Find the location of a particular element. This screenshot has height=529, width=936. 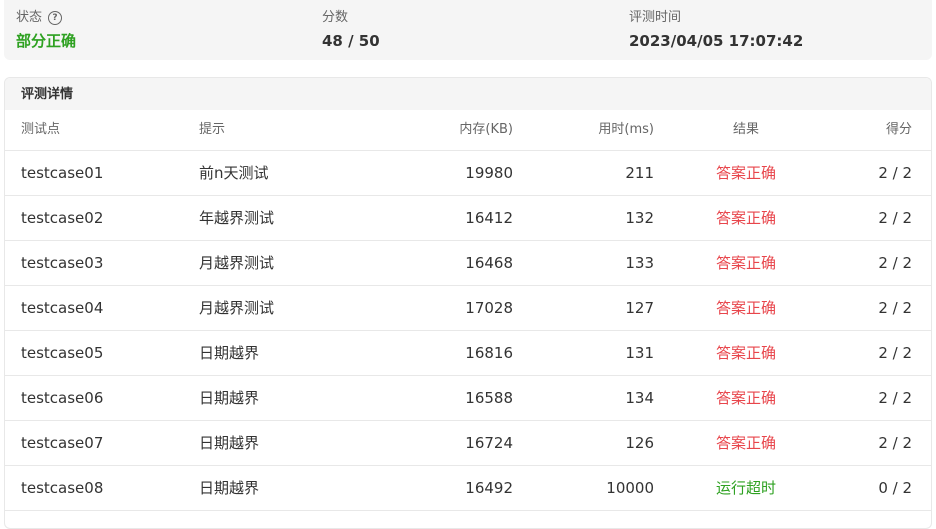

table-row: testcase06 日期越界 16588 134 答案正确 2 / 2 is located at coordinates (468, 398).